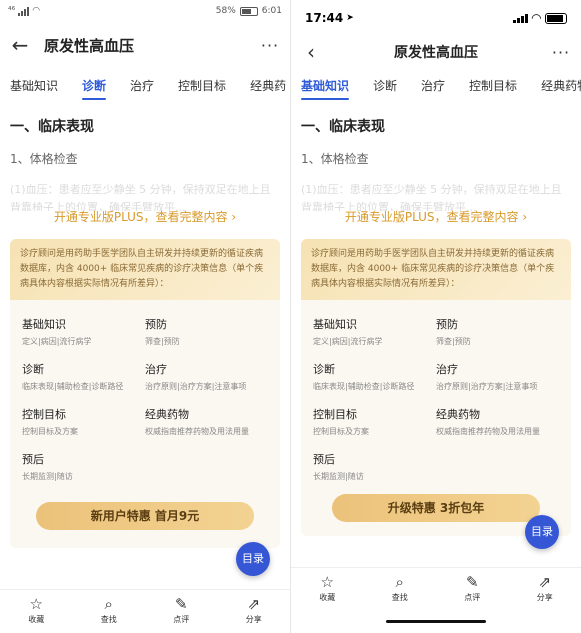  Describe the element at coordinates (145, 516) in the screenshot. I see `new-user-offer-button: 新用户特惠 首月9元` at that location.